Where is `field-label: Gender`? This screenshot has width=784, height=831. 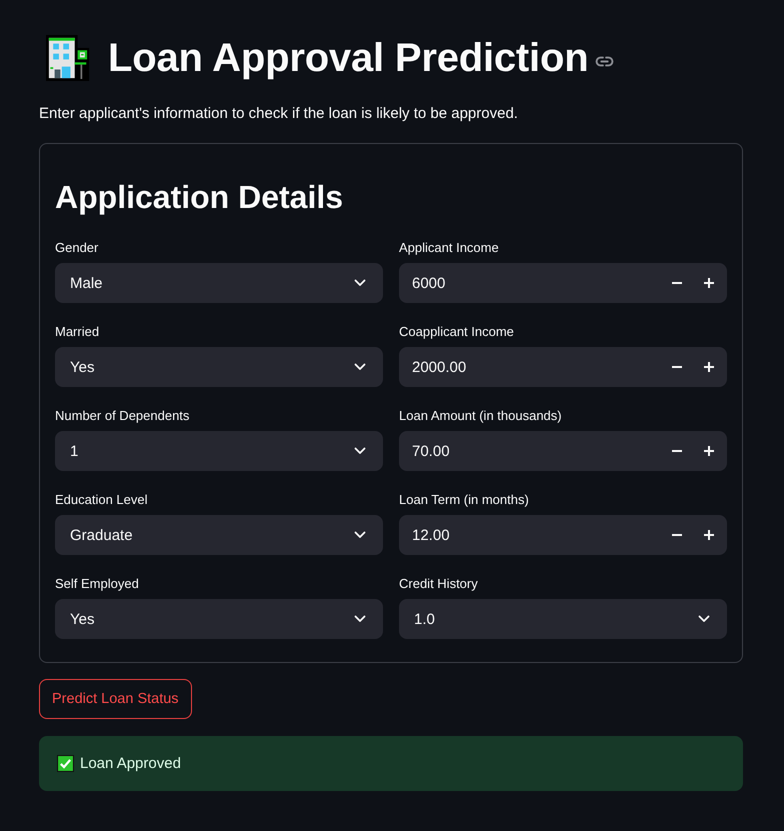
field-label: Gender is located at coordinates (77, 247).